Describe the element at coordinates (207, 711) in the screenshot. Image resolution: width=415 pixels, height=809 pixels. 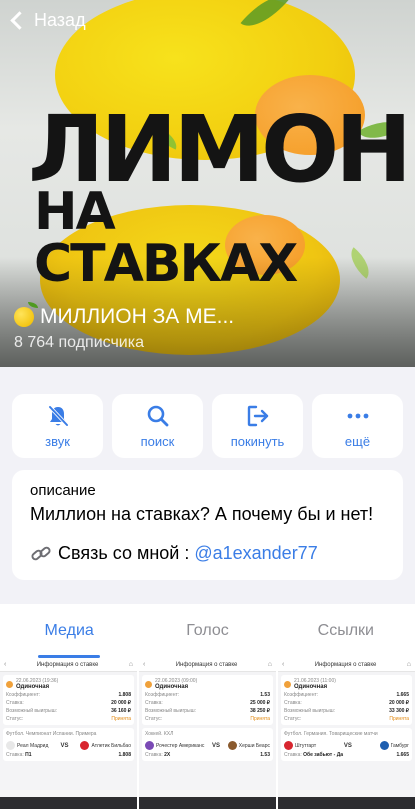
I see `bet-row: Возможный выигрыш: 38 250 ₽` at that location.